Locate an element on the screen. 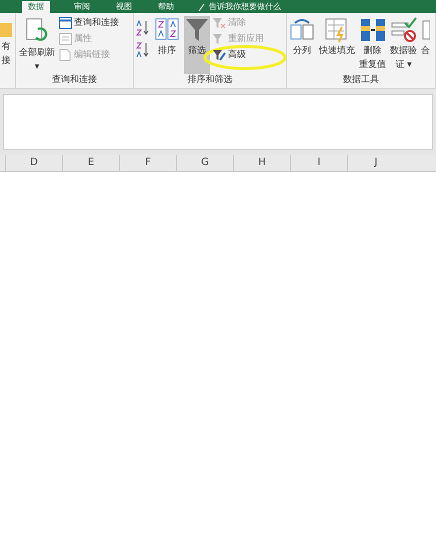 The height and width of the screenshot is (552, 436). tell-me-field: 告诉我你想要做什么 is located at coordinates (239, 7).